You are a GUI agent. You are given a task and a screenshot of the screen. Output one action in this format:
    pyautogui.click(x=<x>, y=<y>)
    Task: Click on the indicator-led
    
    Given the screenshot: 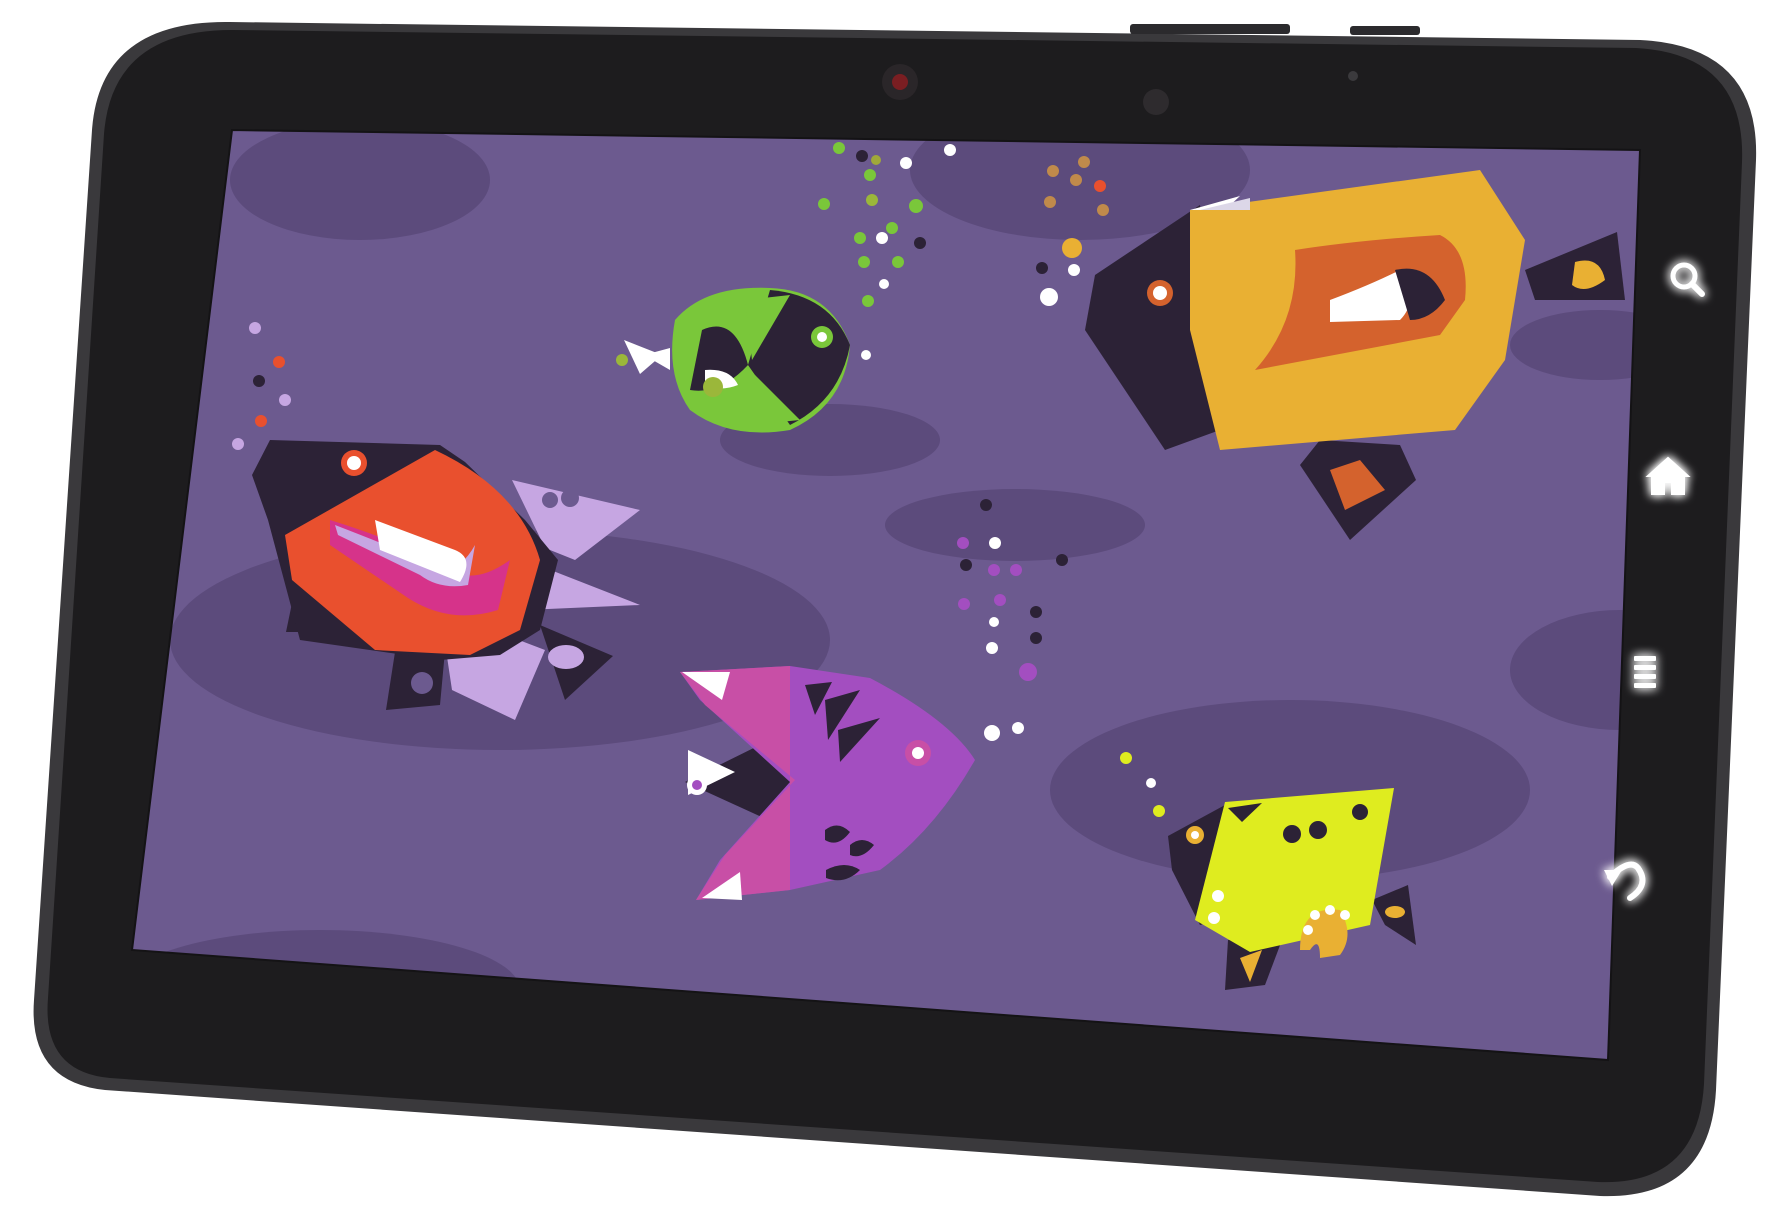 What is the action you would take?
    pyautogui.click(x=1353, y=76)
    